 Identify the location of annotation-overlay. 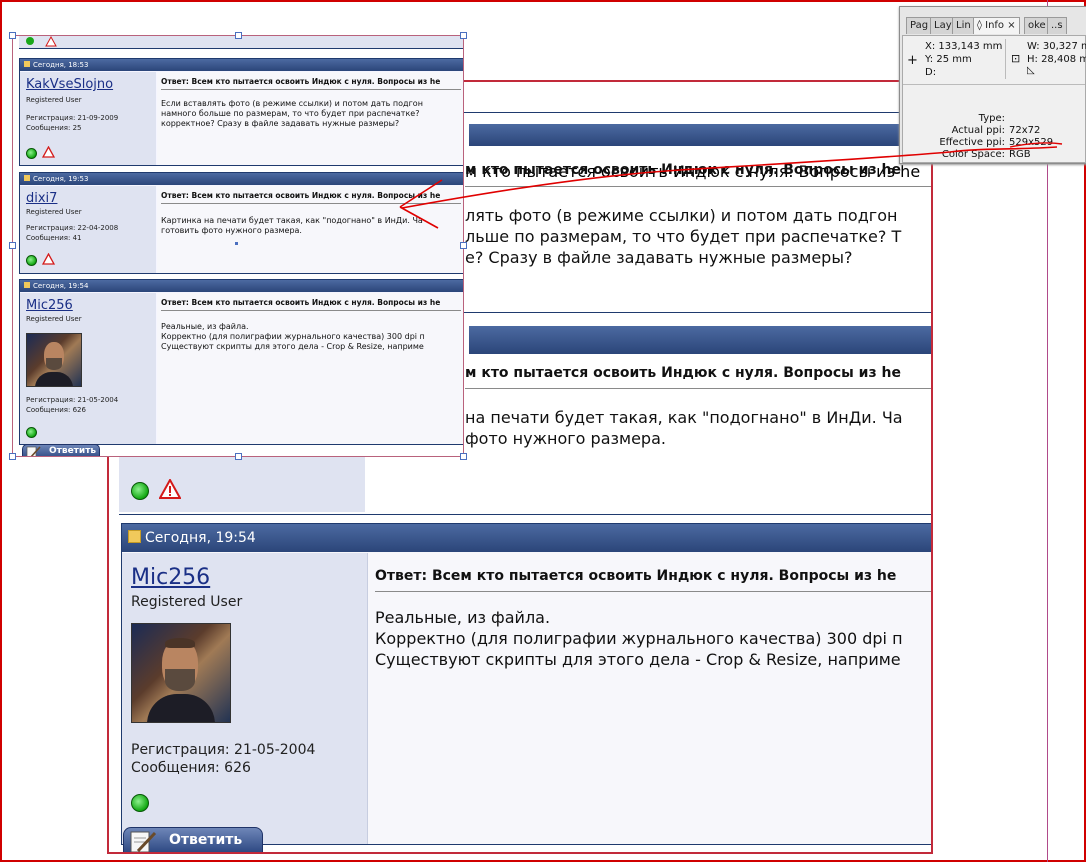
(731, 185).